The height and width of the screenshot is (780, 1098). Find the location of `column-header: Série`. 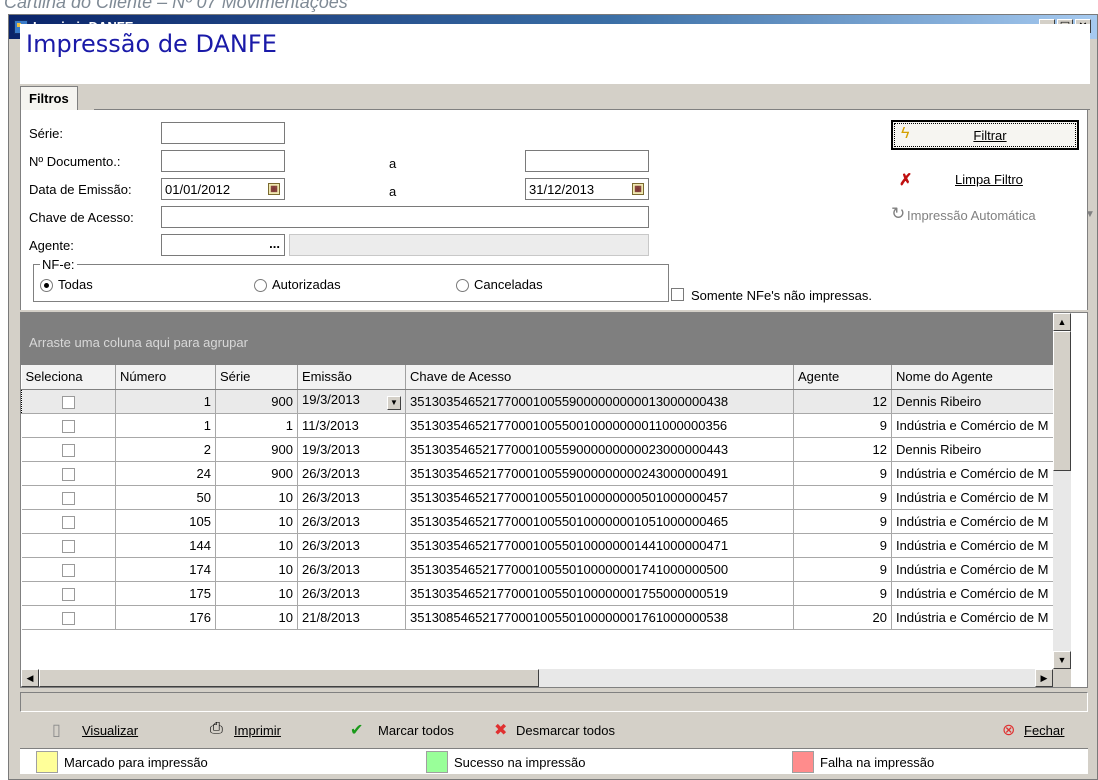

column-header: Série is located at coordinates (256, 377).